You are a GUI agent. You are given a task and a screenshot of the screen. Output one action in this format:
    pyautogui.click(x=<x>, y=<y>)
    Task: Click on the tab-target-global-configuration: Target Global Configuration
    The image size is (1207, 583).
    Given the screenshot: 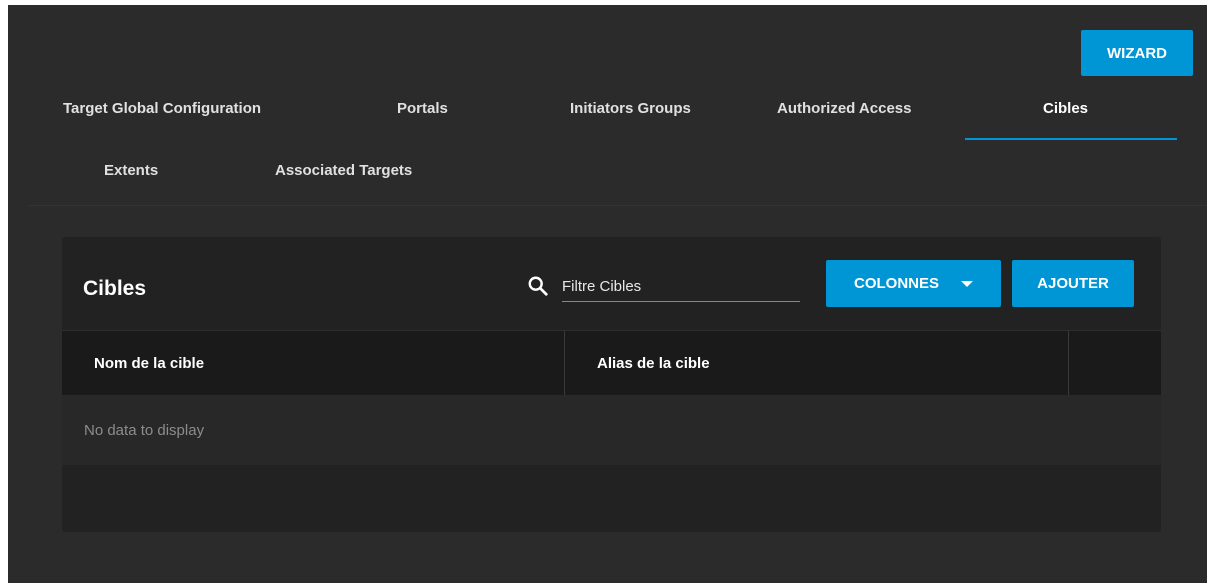 What is the action you would take?
    pyautogui.click(x=162, y=108)
    